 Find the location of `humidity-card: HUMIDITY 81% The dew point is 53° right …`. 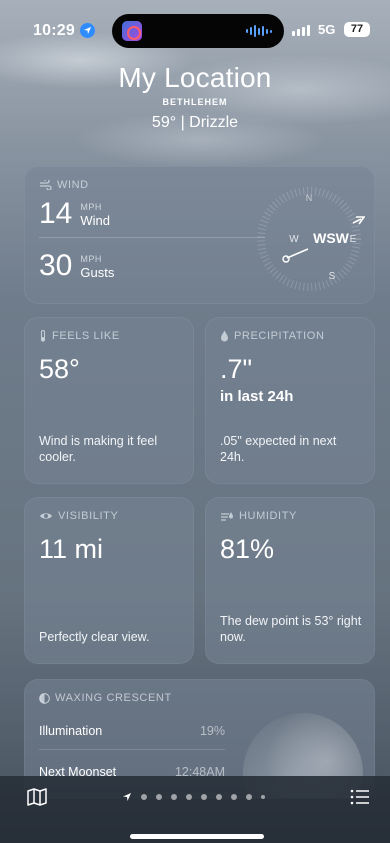

humidity-card: HUMIDITY 81% The dew point is 53° right … is located at coordinates (290, 580).